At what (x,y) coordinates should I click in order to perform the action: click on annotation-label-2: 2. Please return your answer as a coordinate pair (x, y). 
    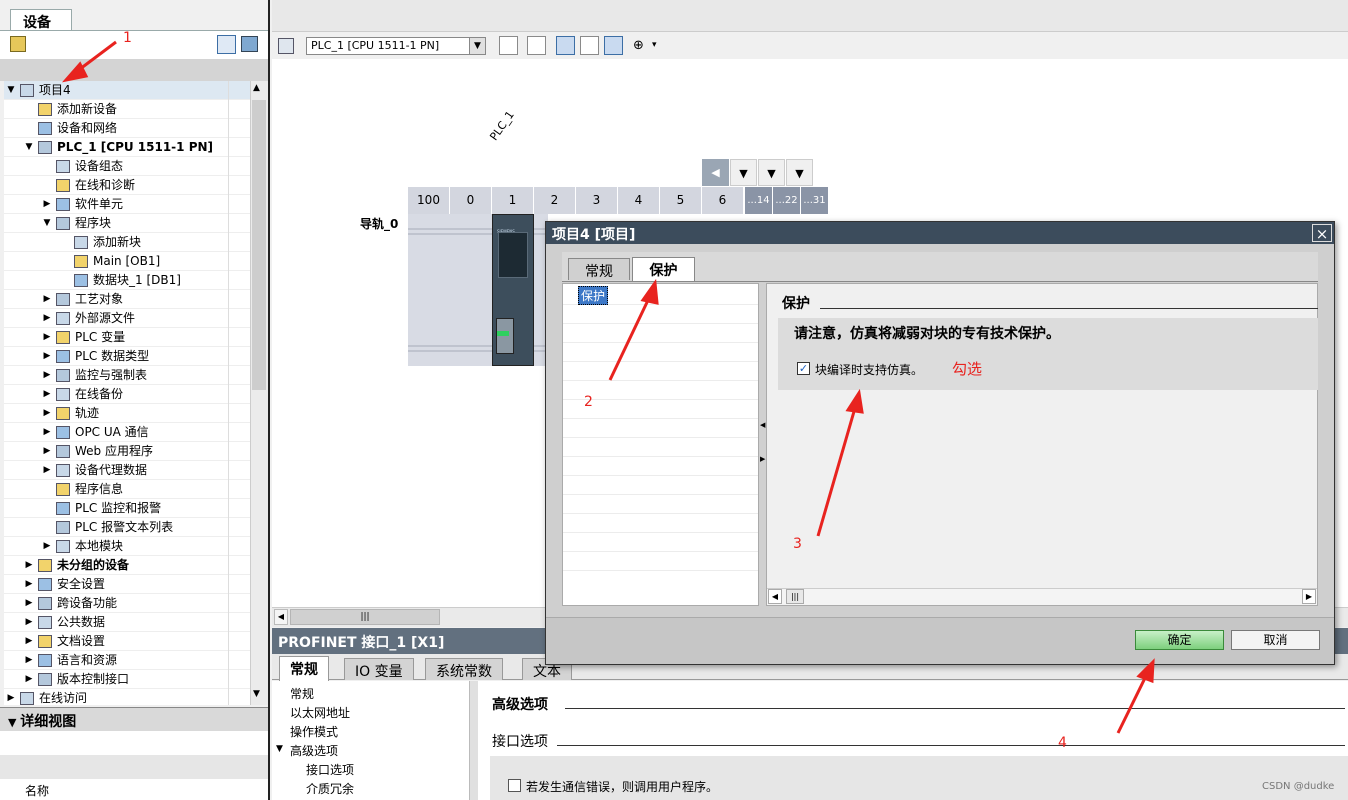
    Looking at the image, I should click on (588, 402).